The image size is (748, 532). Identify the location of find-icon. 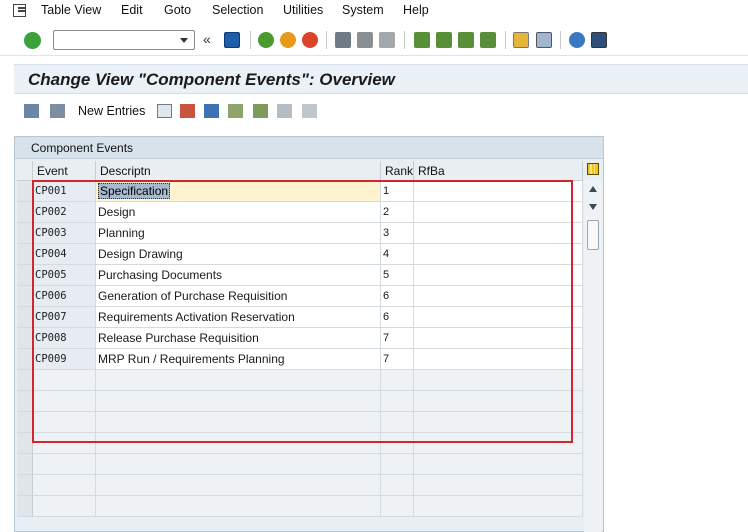
(365, 40).